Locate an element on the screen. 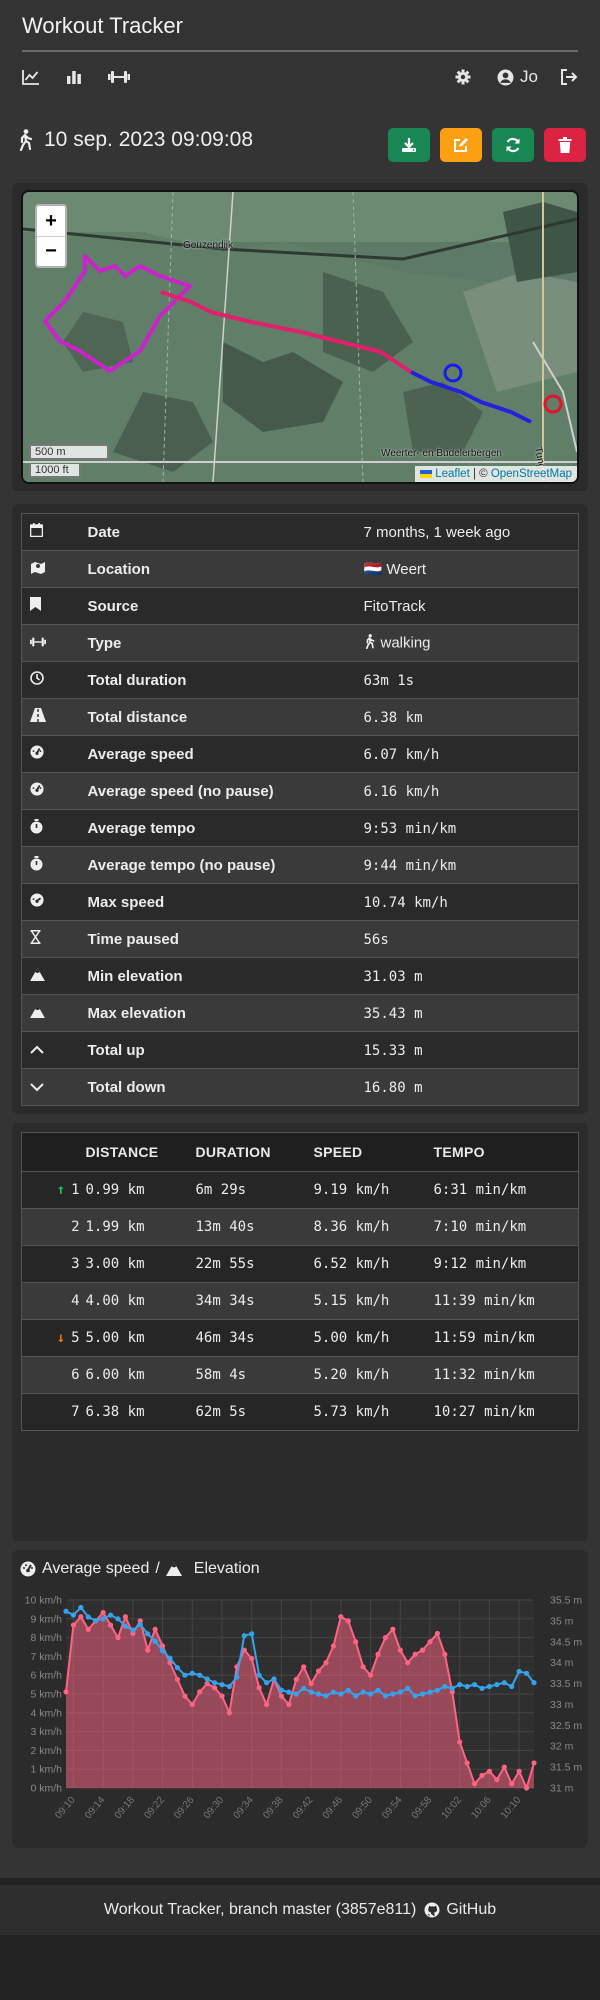 The image size is (600, 2000). x-tick-label: 09:18 is located at coordinates (125, 1808).